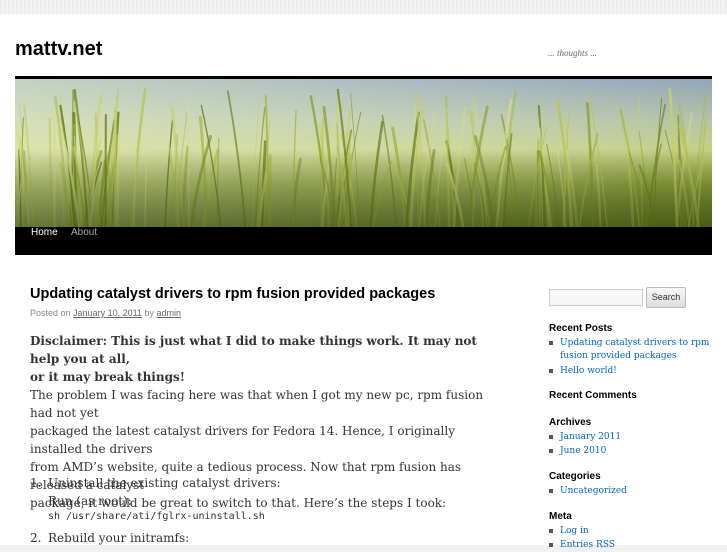 This screenshot has height=552, width=727. Describe the element at coordinates (666, 297) in the screenshot. I see `search-button: Search` at that location.